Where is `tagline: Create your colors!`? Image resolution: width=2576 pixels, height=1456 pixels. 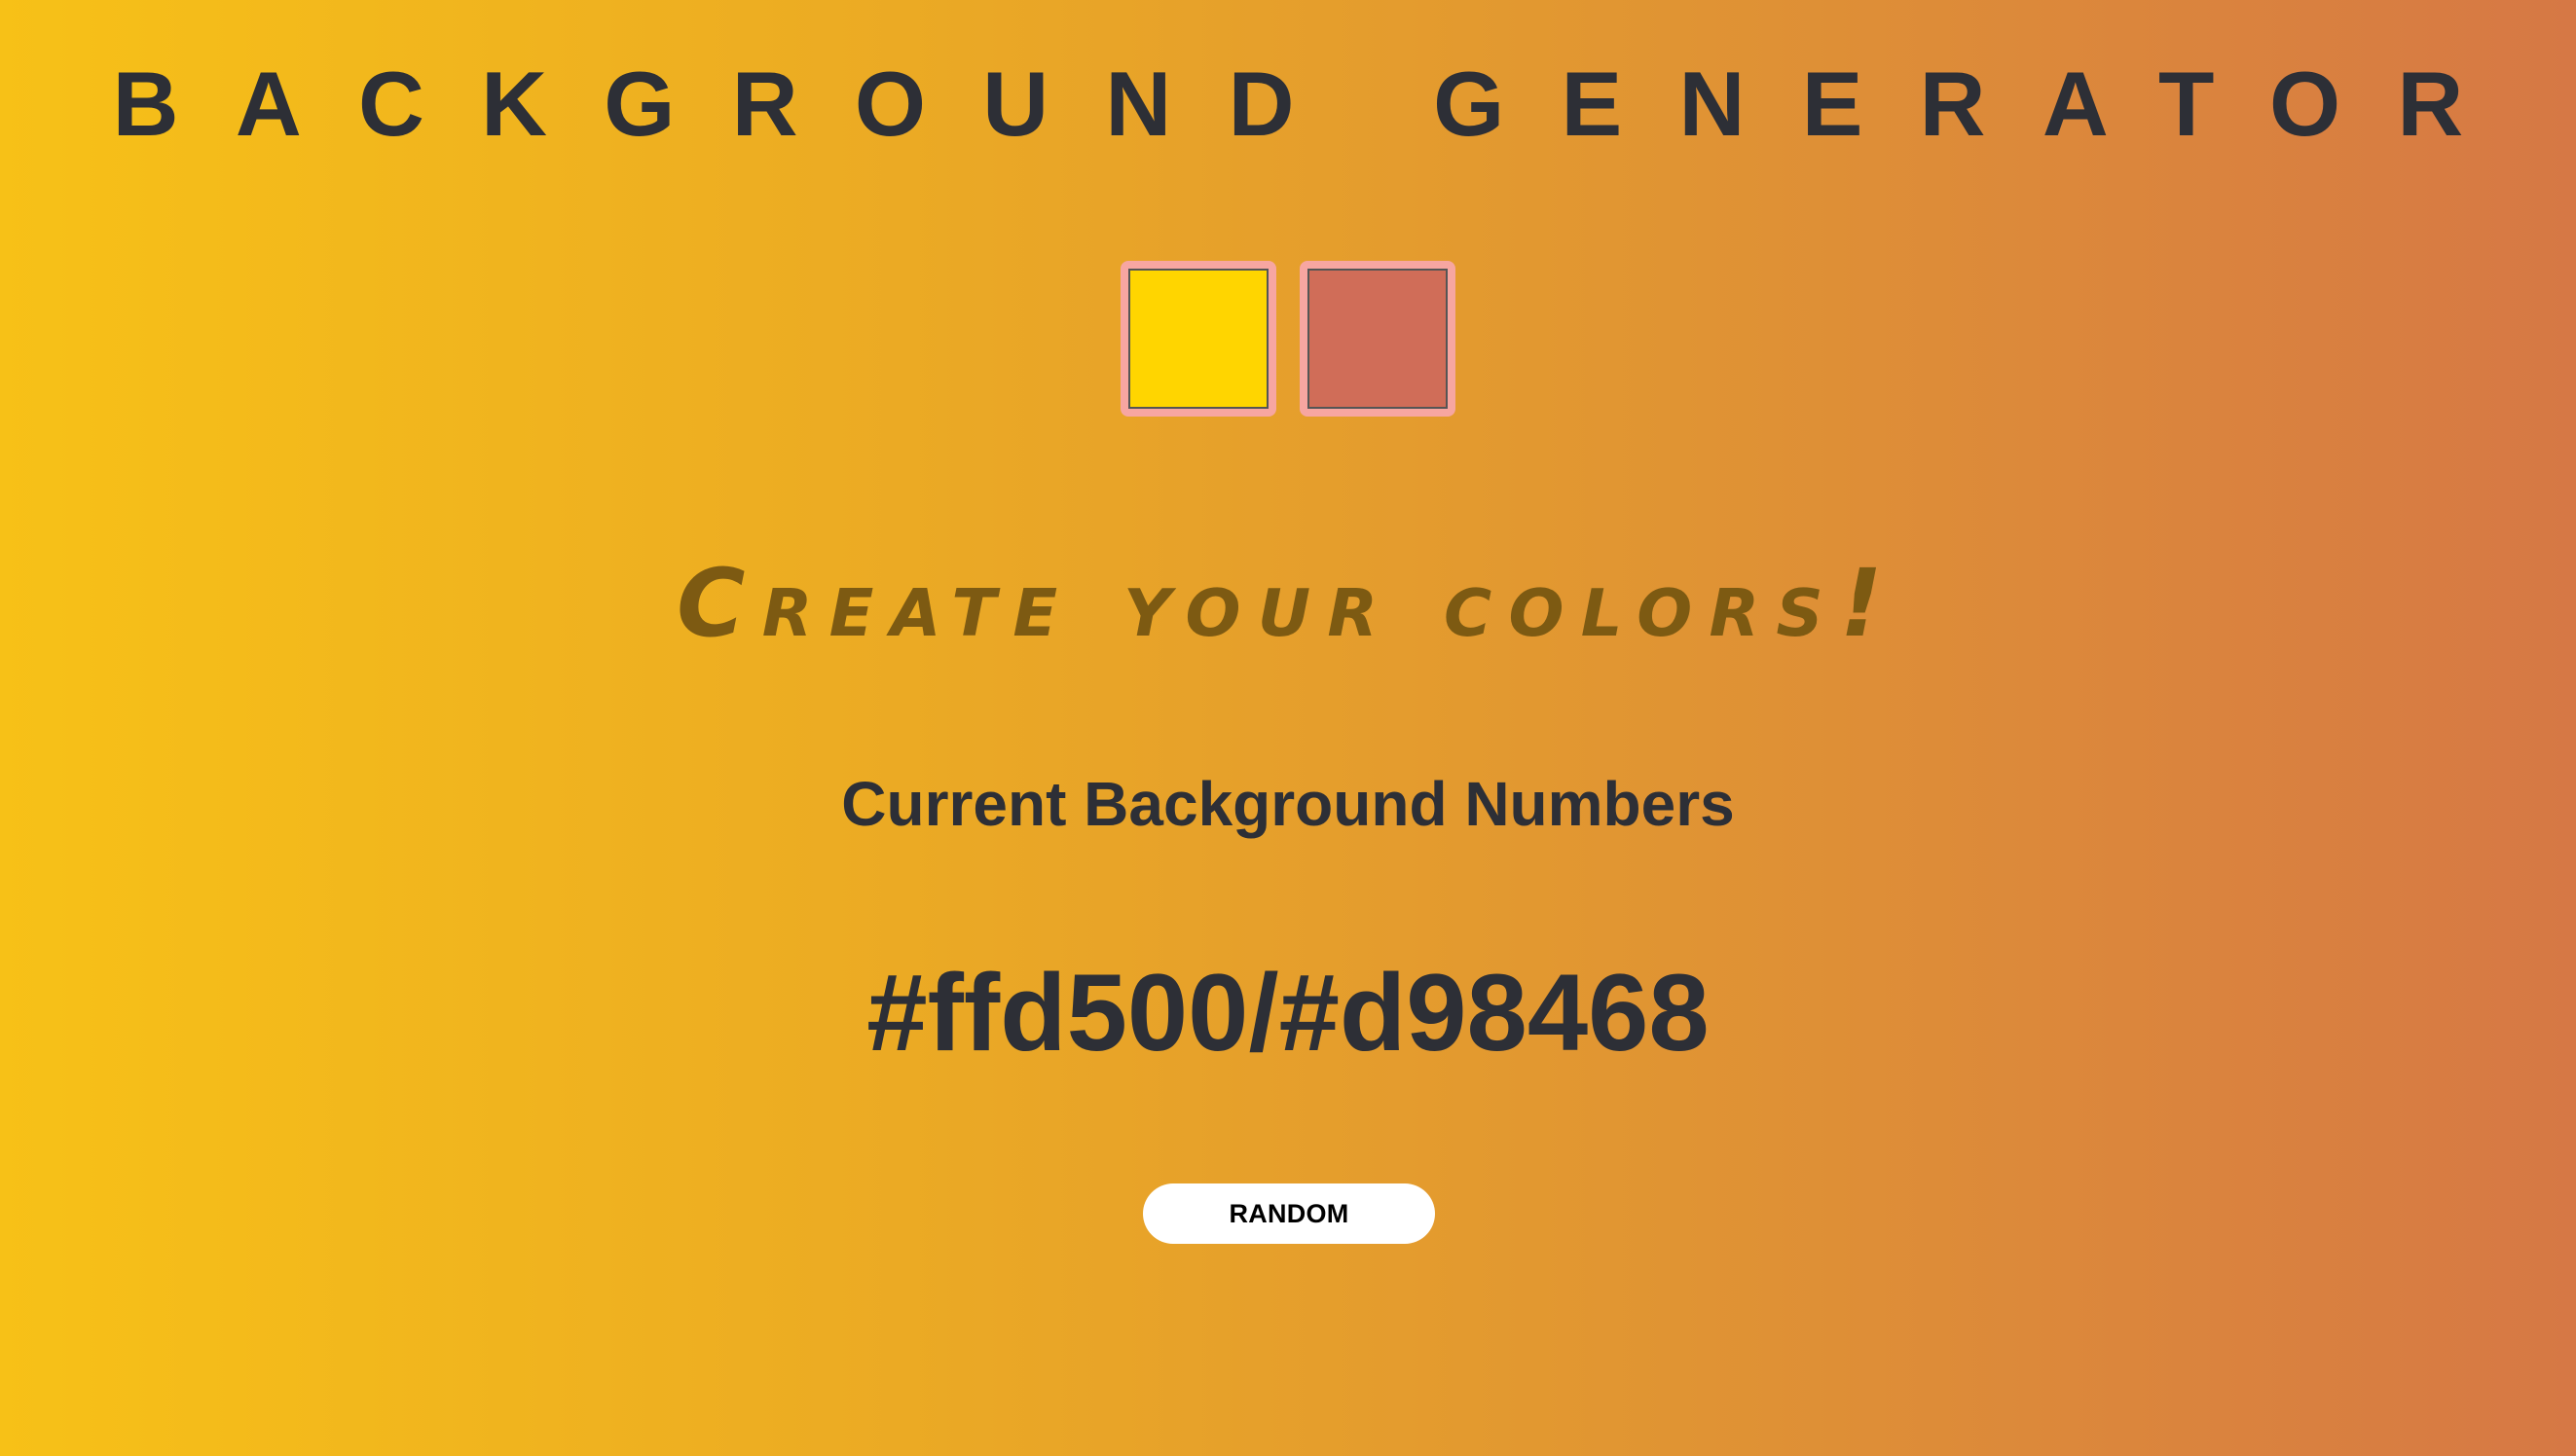 tagline: Create your colors! is located at coordinates (1288, 603).